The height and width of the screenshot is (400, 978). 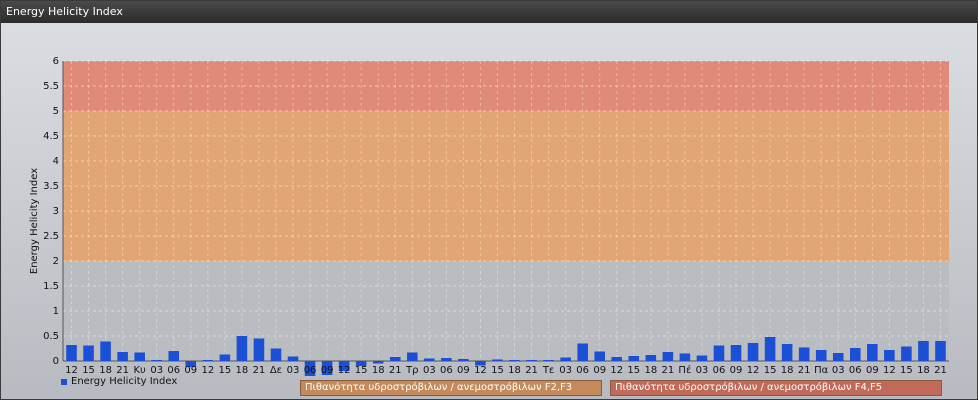 What do you see at coordinates (56, 161) in the screenshot?
I see `y-tick-label: 4` at bounding box center [56, 161].